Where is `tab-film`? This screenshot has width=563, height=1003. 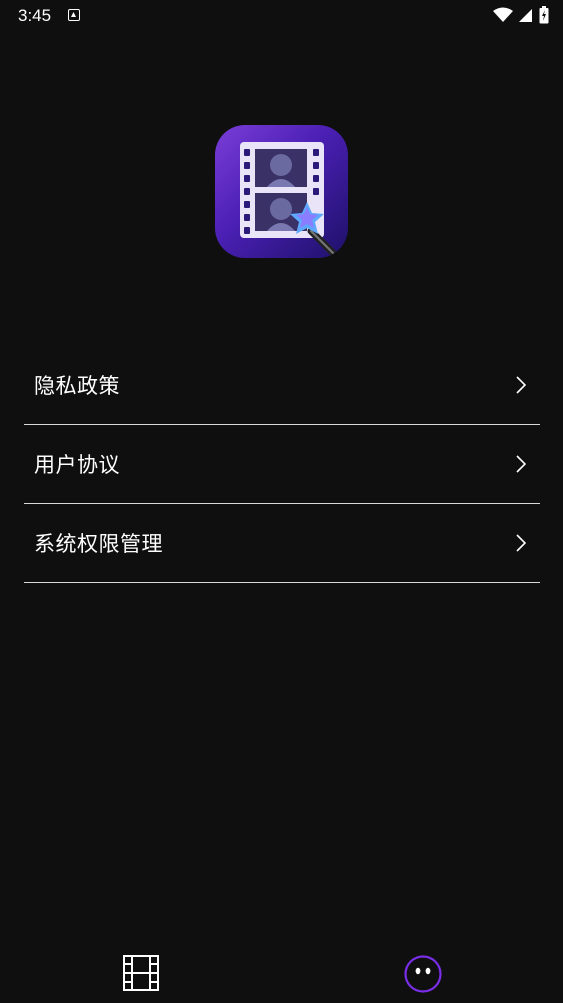 tab-film is located at coordinates (142, 974).